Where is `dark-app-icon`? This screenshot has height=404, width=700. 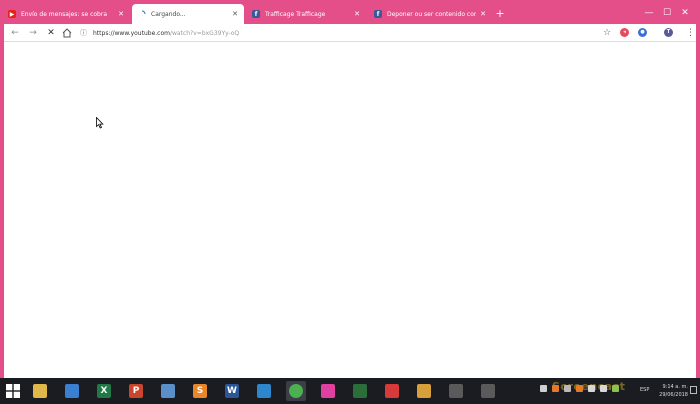
dark-app-icon is located at coordinates (456, 391).